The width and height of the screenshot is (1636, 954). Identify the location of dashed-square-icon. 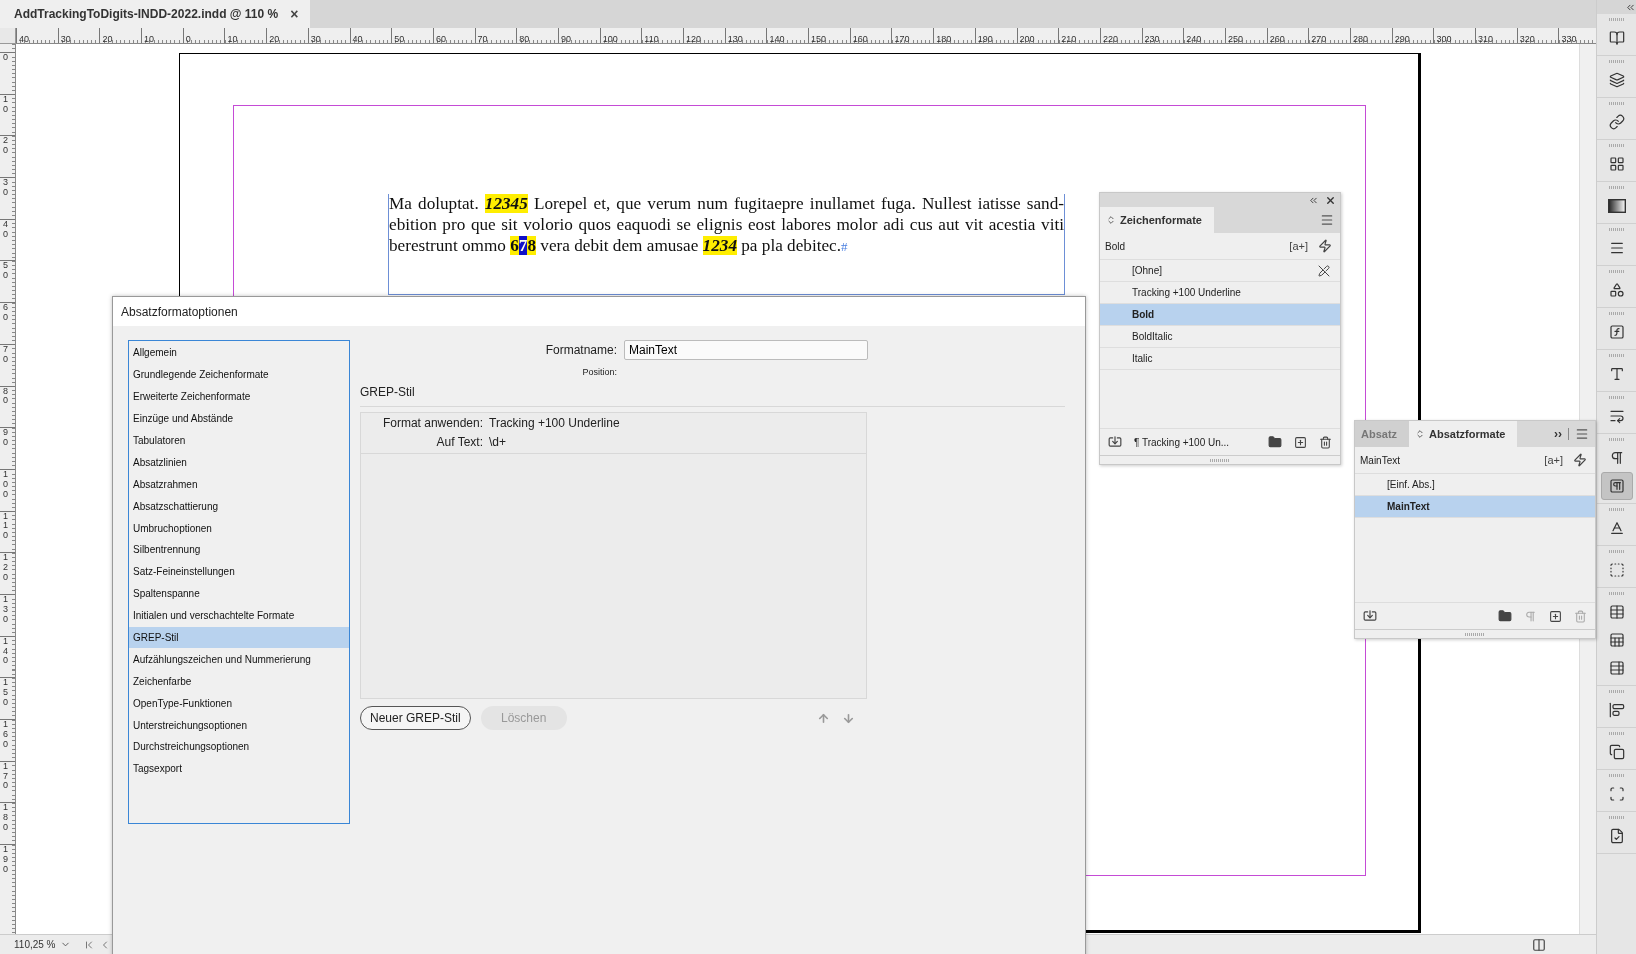
(1616, 570).